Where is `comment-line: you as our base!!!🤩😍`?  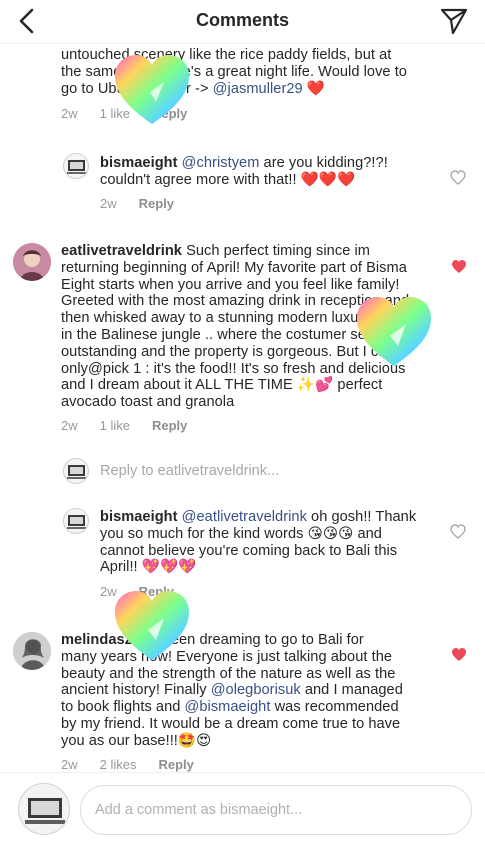
comment-line: you as our base!!!🤩😍 is located at coordinates (136, 740).